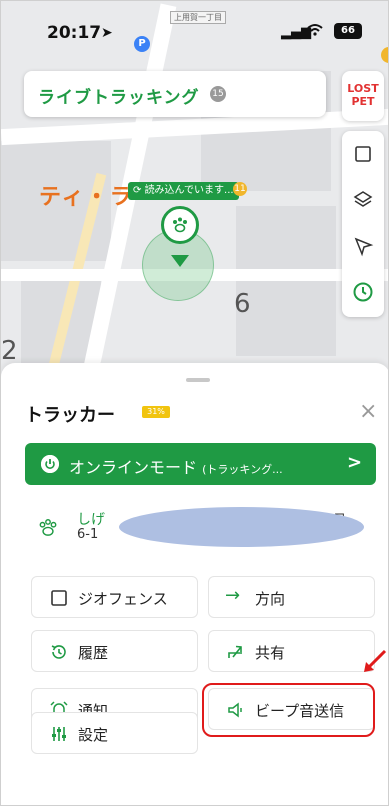  I want to click on page-title: ライブトラッキング, so click(119, 98).